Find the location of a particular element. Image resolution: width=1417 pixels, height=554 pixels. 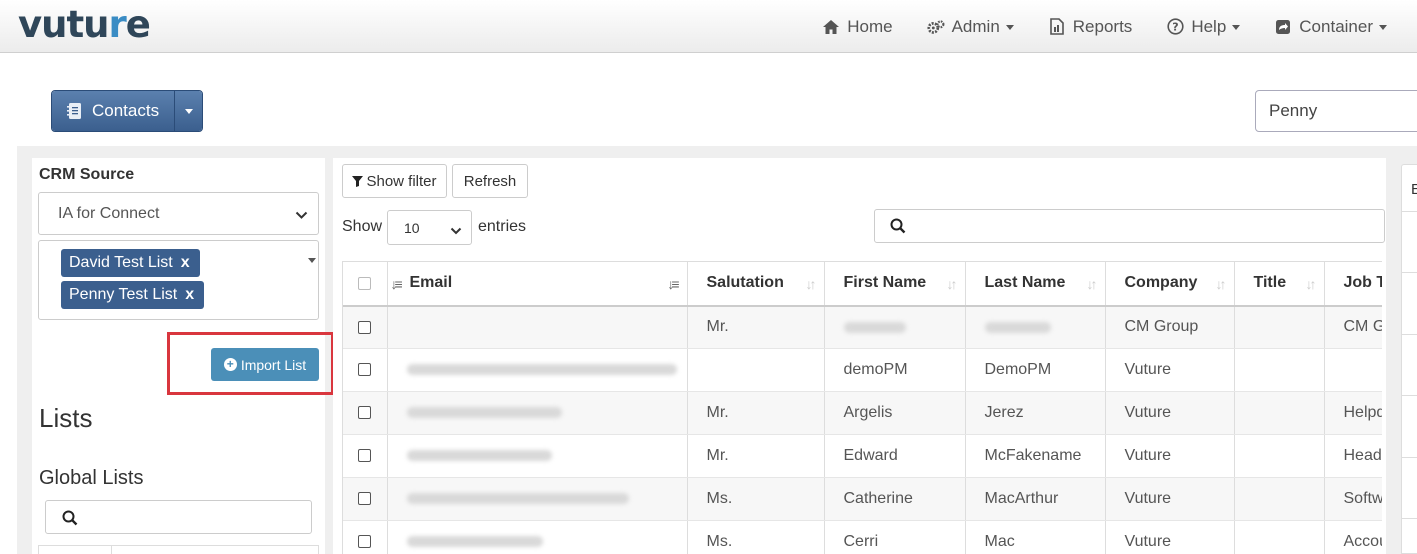

vuture-logo: vuture is located at coordinates (84, 24).